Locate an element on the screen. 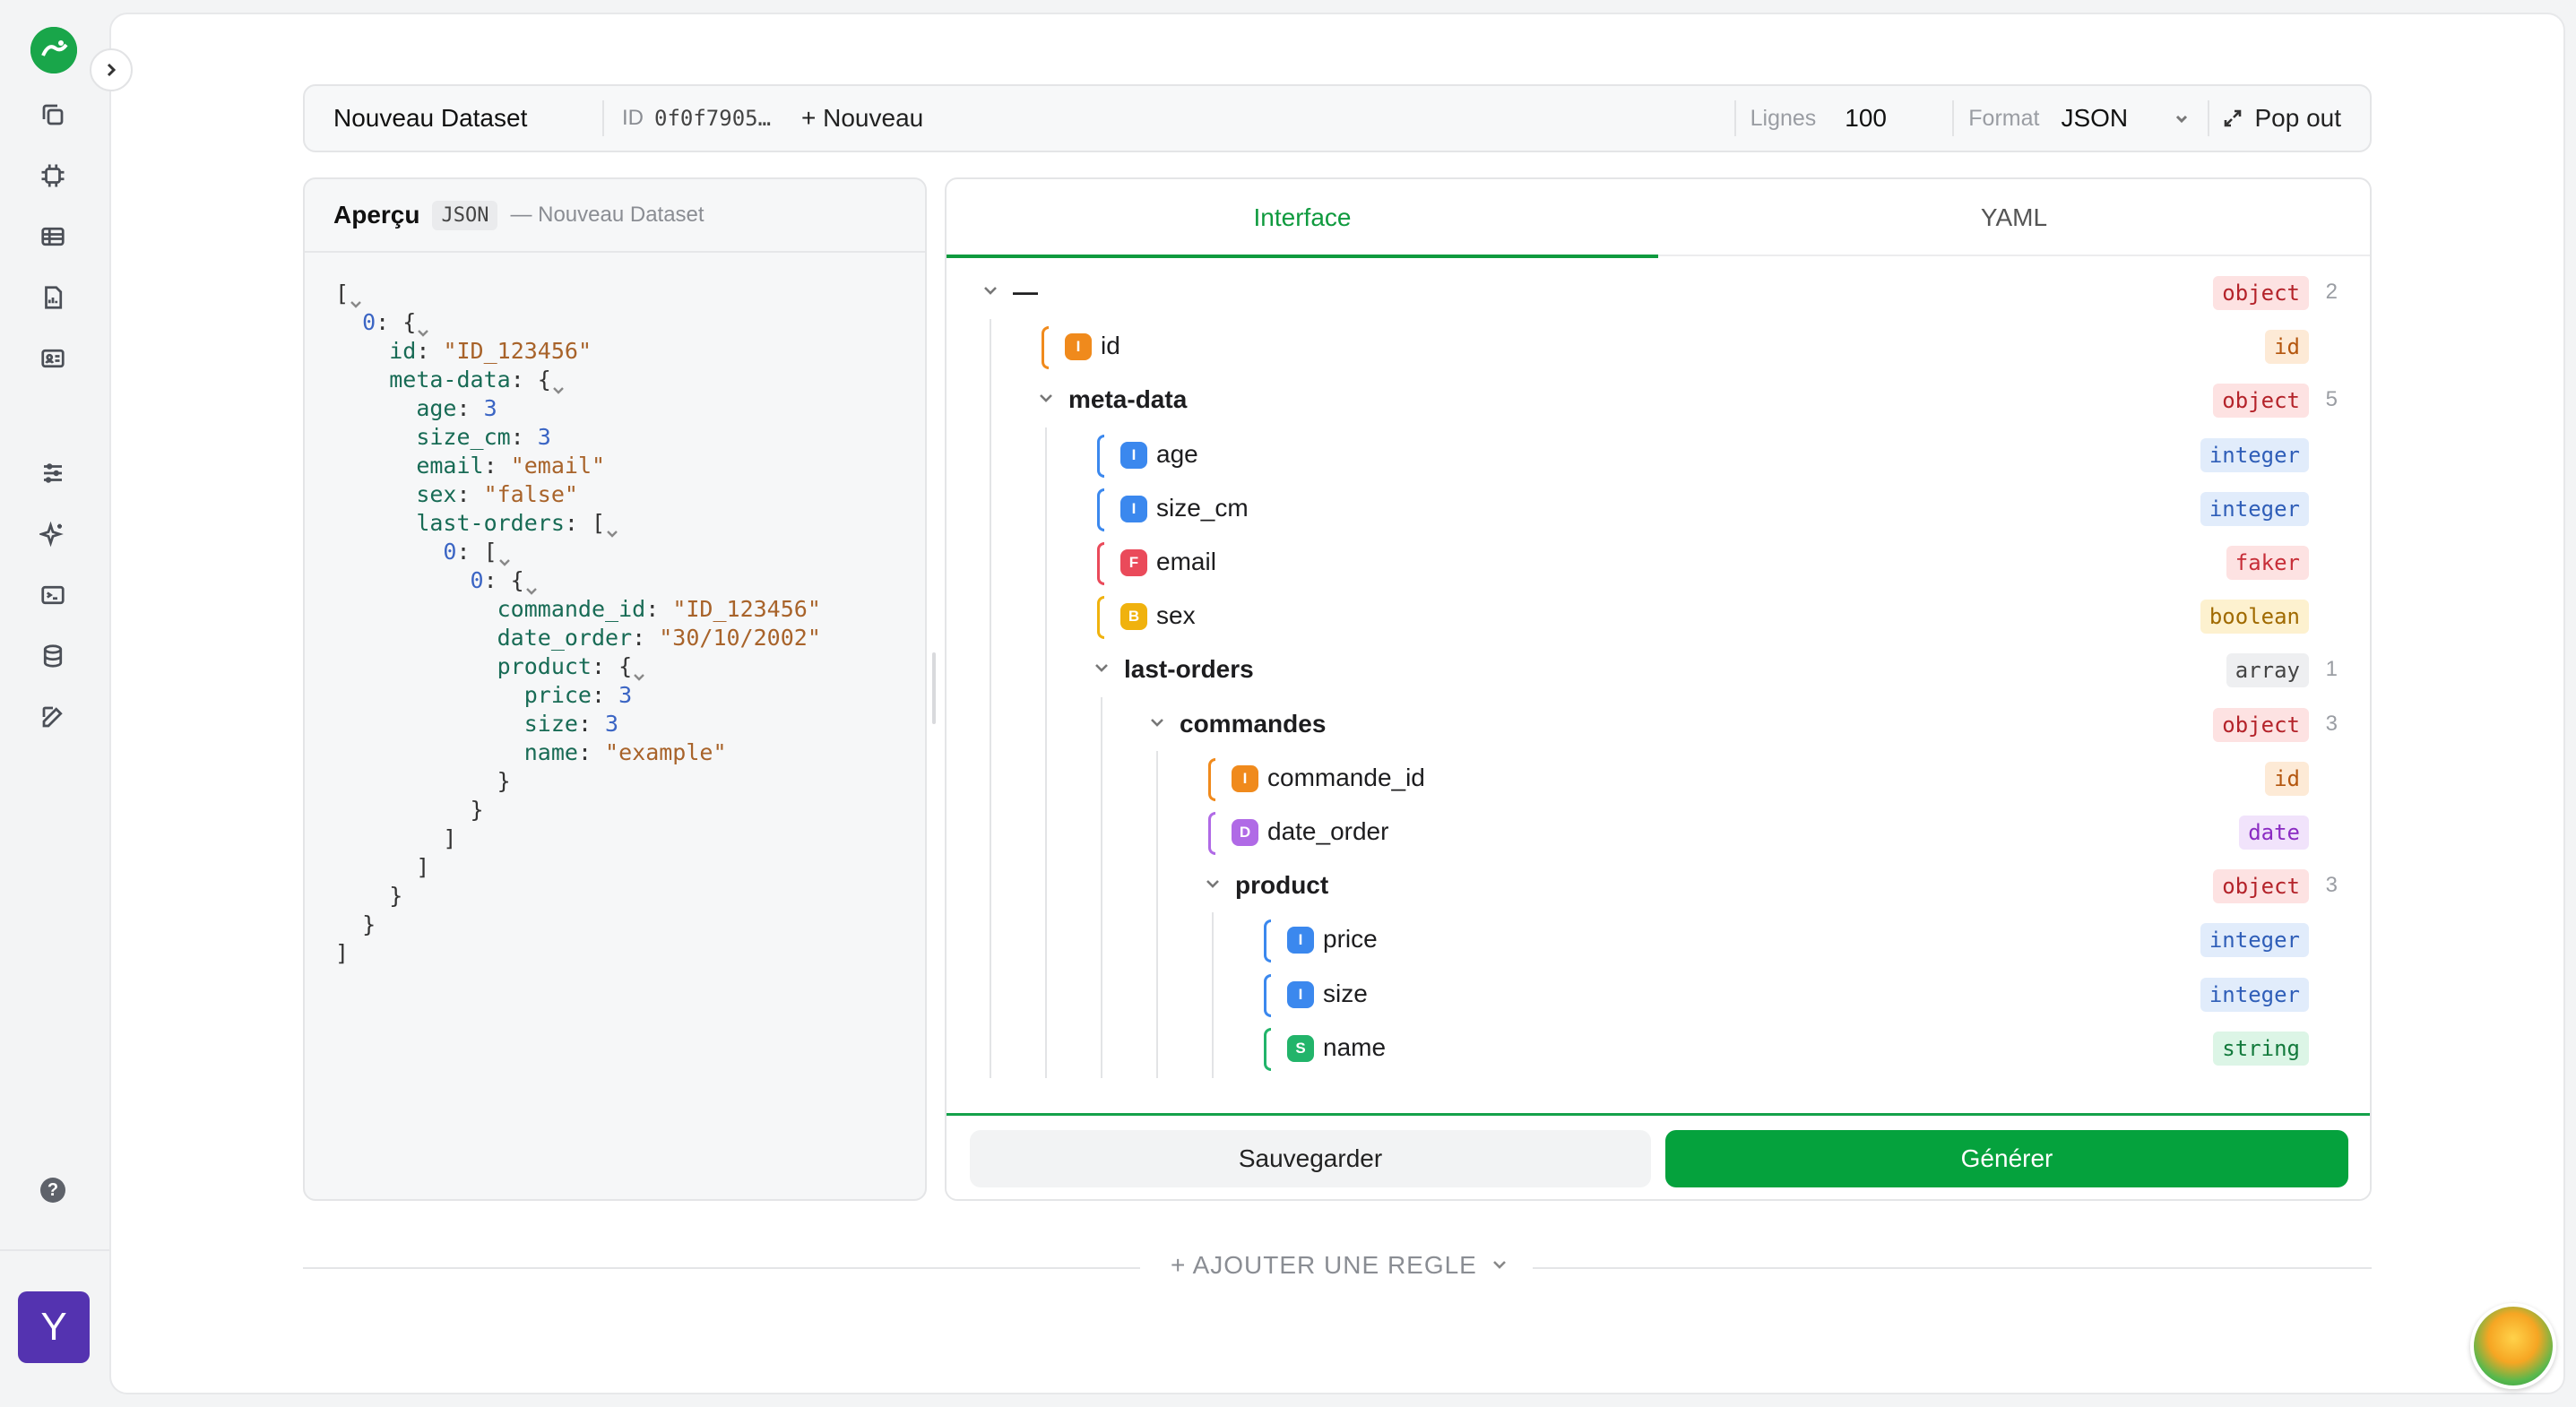  tree-field-label: price is located at coordinates (1350, 939).